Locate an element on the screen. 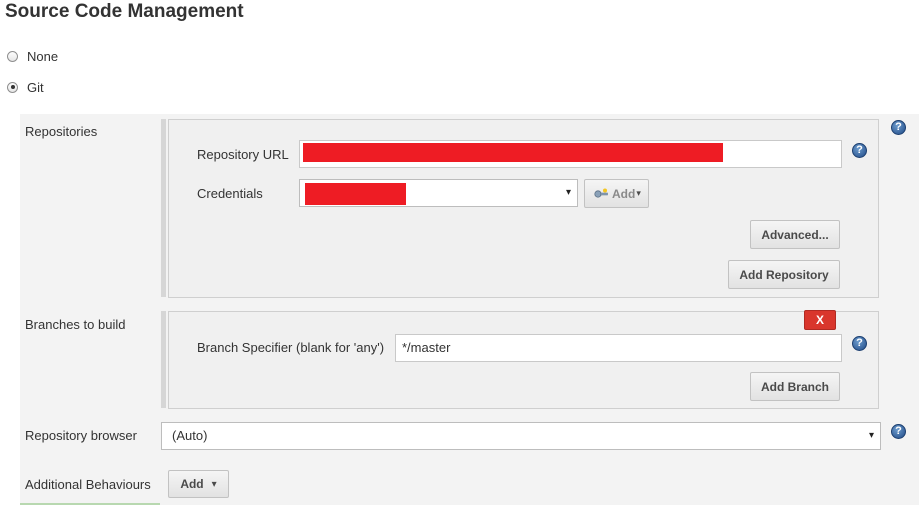 Image resolution: width=919 pixels, height=505 pixels. page-title: Source Code Management is located at coordinates (124, 11).